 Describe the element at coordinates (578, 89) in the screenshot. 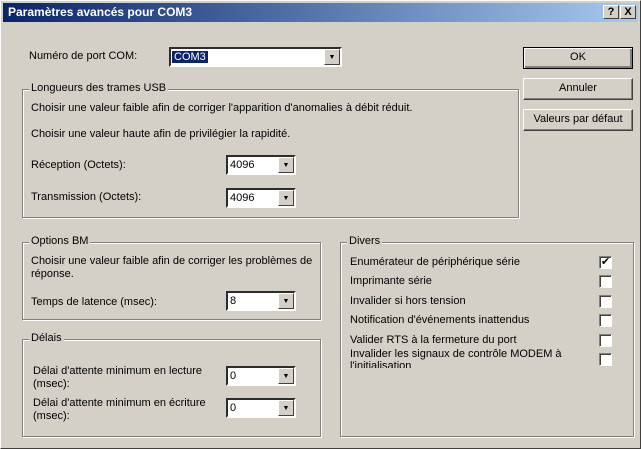

I see `cancel-button: Annuler` at that location.